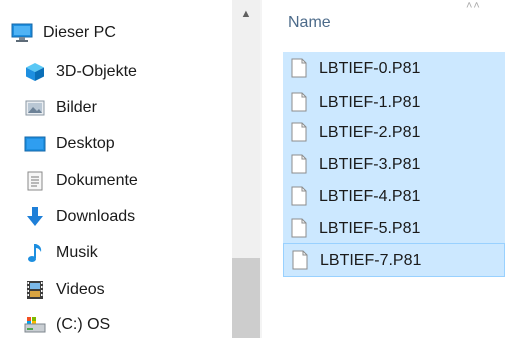 Image resolution: width=505 pixels, height=340 pixels. What do you see at coordinates (77, 252) in the screenshot?
I see `nav-item-label: Musik` at bounding box center [77, 252].